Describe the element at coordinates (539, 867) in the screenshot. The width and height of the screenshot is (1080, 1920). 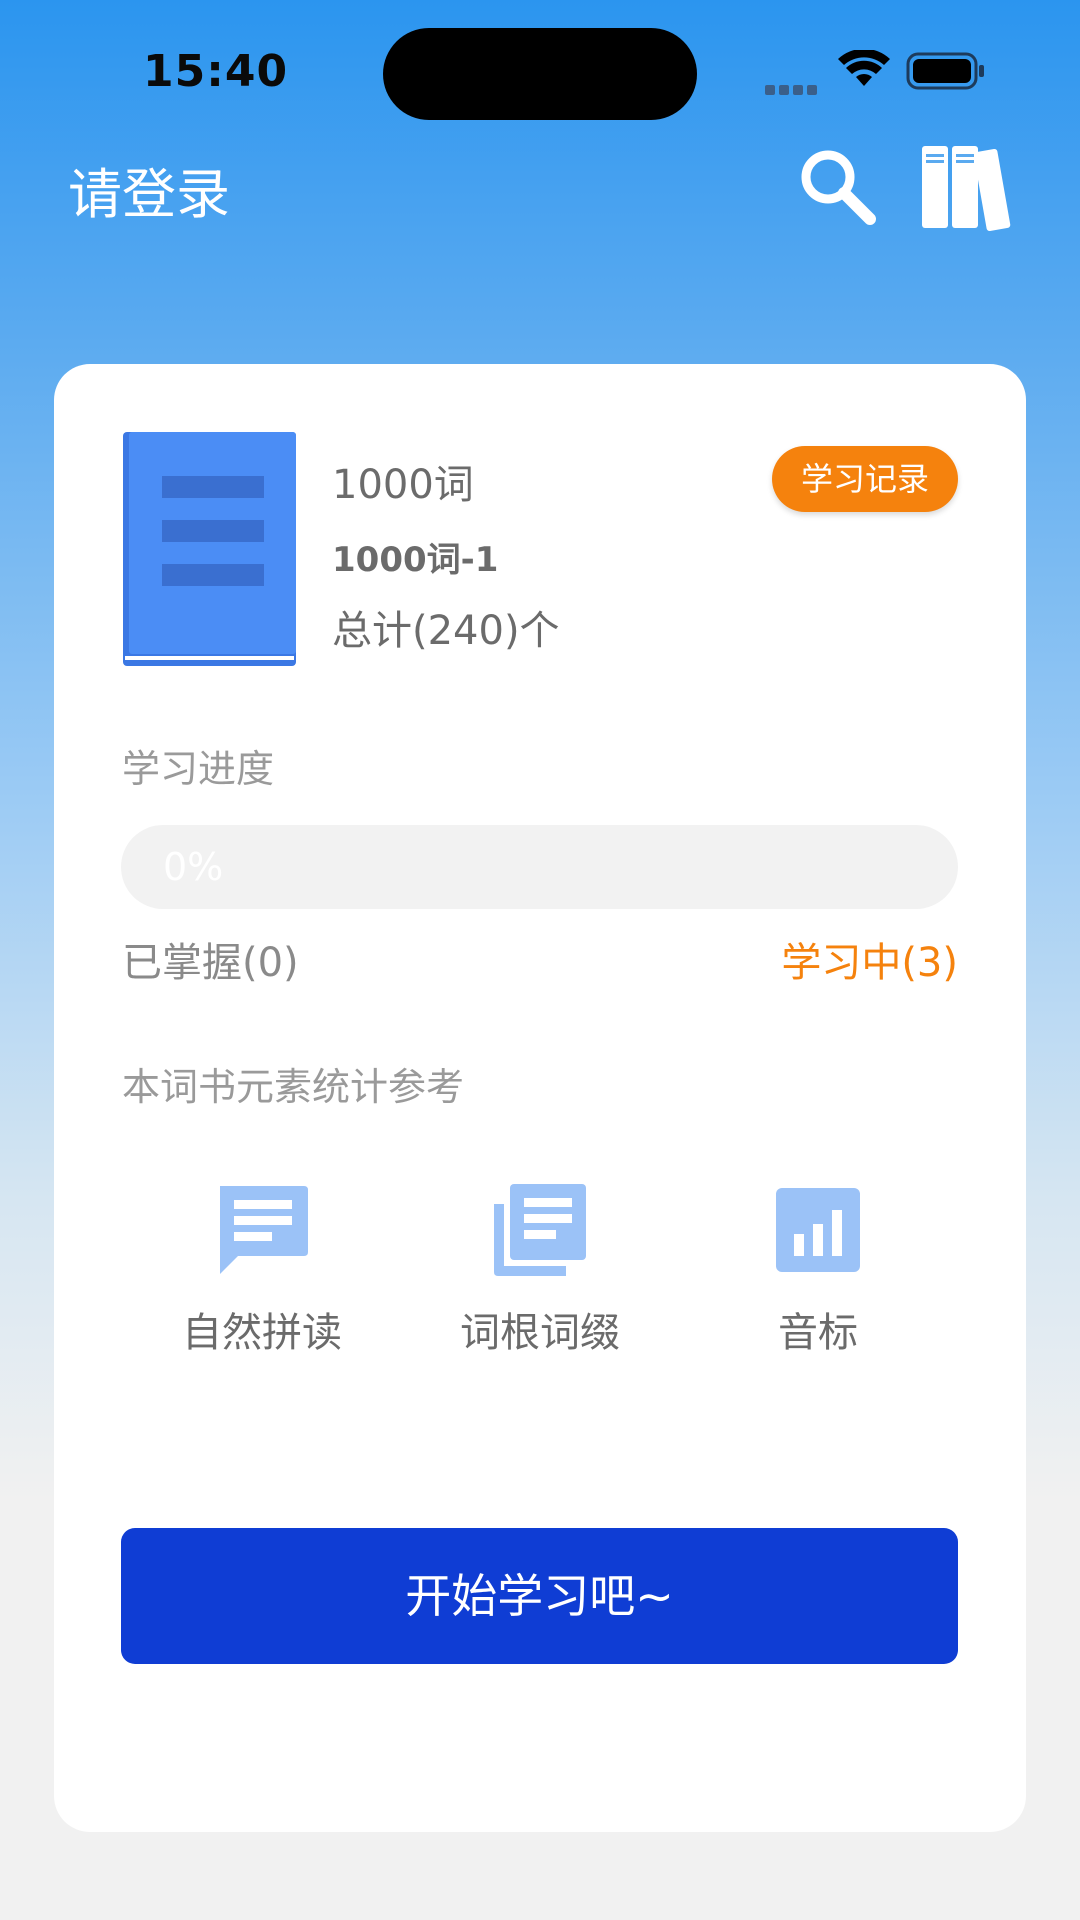
I see `progress-bar: 0%` at that location.